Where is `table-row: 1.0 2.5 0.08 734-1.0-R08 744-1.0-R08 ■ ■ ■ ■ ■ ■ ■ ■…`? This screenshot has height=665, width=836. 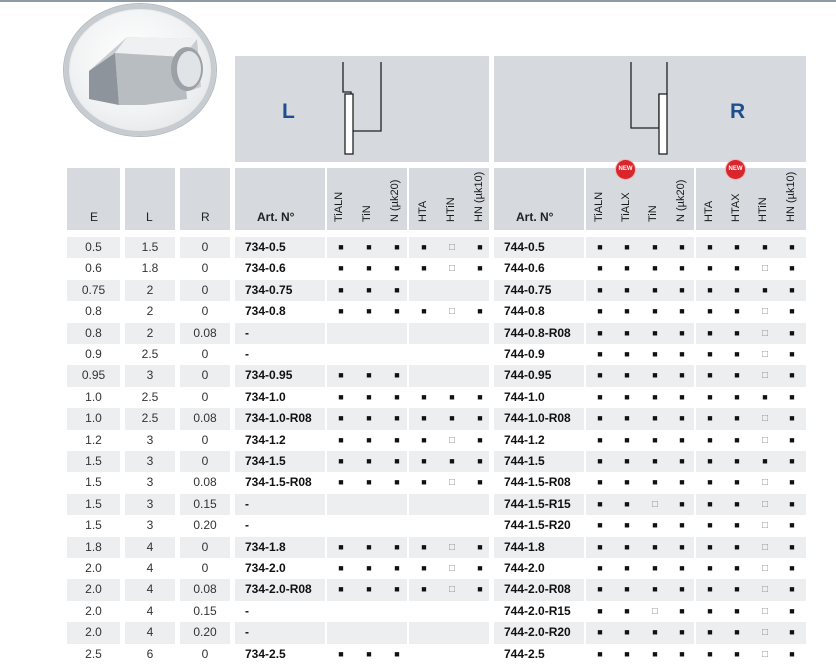
table-row: 1.0 2.5 0.08 734-1.0-R08 744-1.0-R08 ■ ■ ■ ■ ■ ■ ■ ■… is located at coordinates (418, 419).